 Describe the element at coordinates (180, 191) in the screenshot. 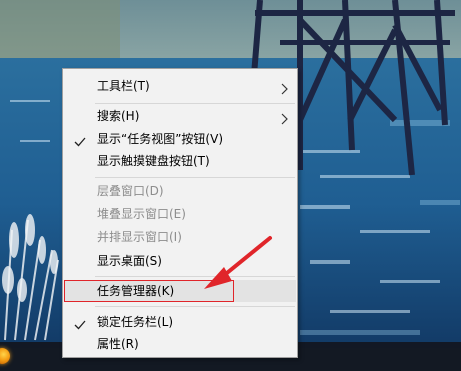

I see `menu-item-cascade-windows: 层叠窗口(D)` at that location.